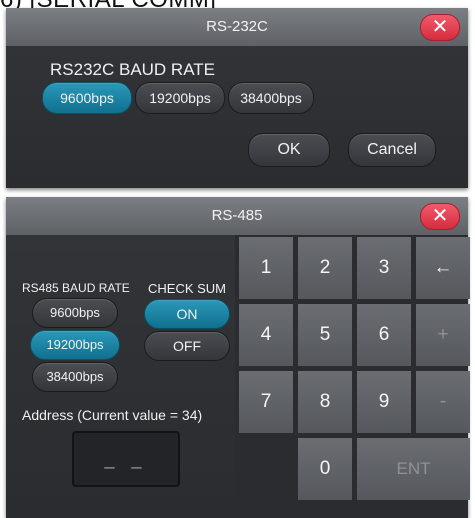 The height and width of the screenshot is (518, 475). What do you see at coordinates (289, 150) in the screenshot?
I see `ok-button: OK` at bounding box center [289, 150].